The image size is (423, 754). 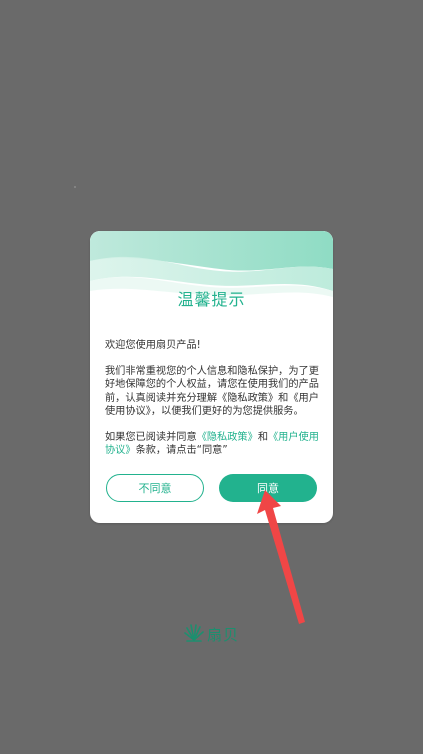 I want to click on disagree-button: 不同意, so click(x=155, y=488).